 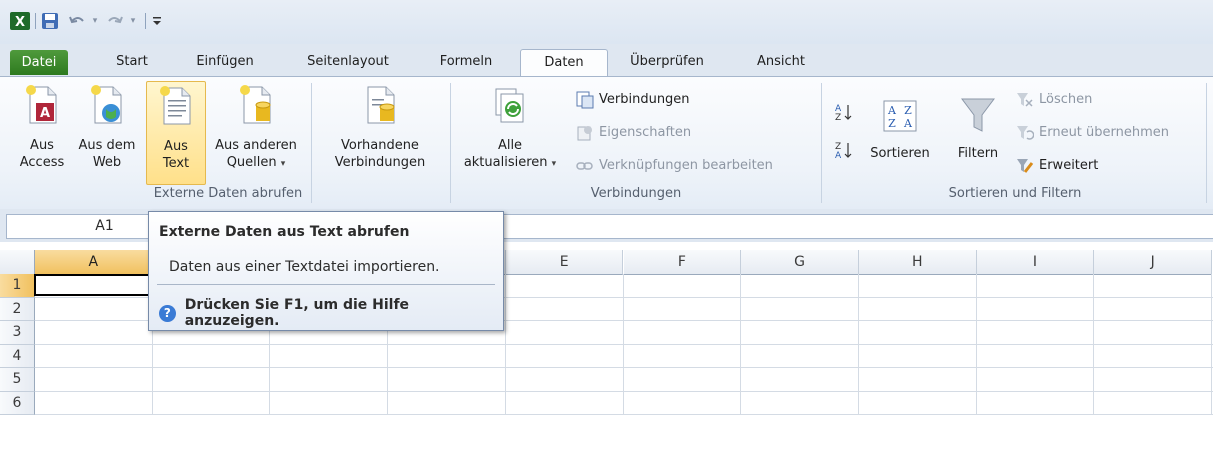 What do you see at coordinates (1092, 133) in the screenshot?
I see `reapply-button: Erneut übernehmen` at bounding box center [1092, 133].